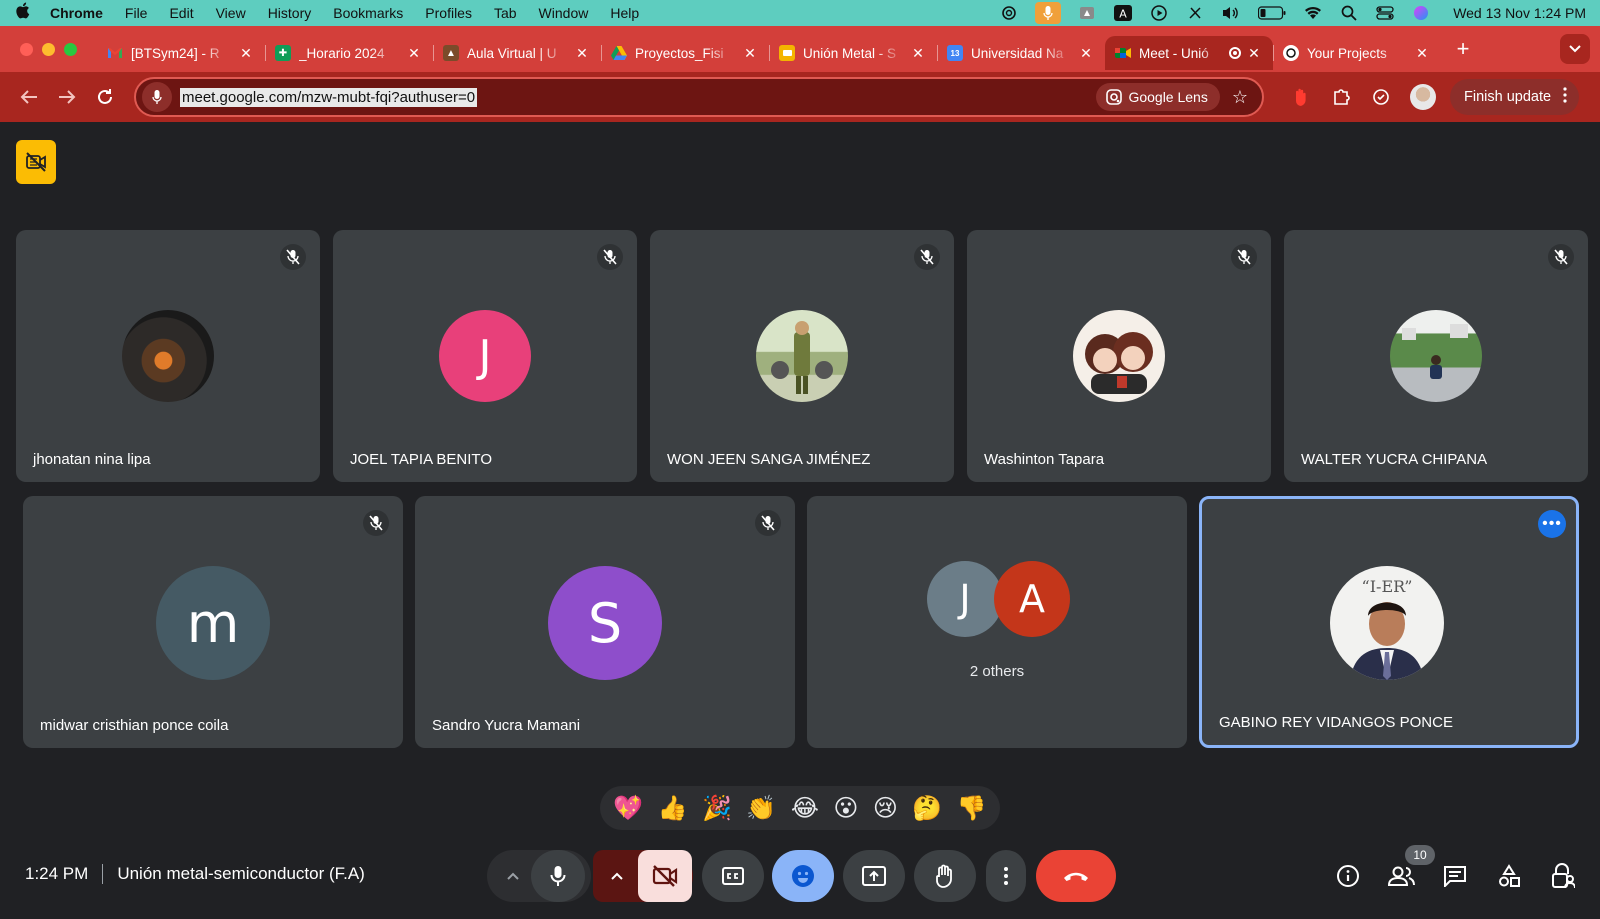  What do you see at coordinates (802, 356) in the screenshot?
I see `participant-tile: WON JEEN SANGA JIMÉNEZ` at bounding box center [802, 356].